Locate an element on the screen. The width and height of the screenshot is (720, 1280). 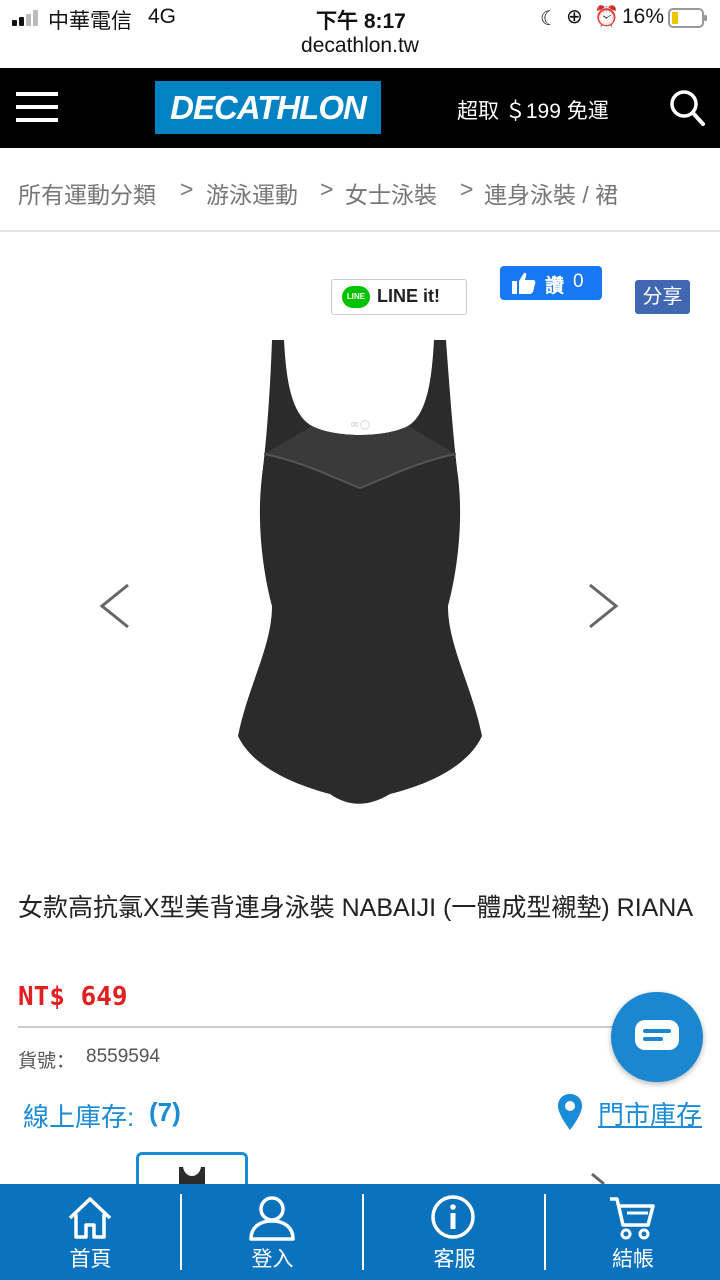
chat-icon is located at coordinates (657, 1036).